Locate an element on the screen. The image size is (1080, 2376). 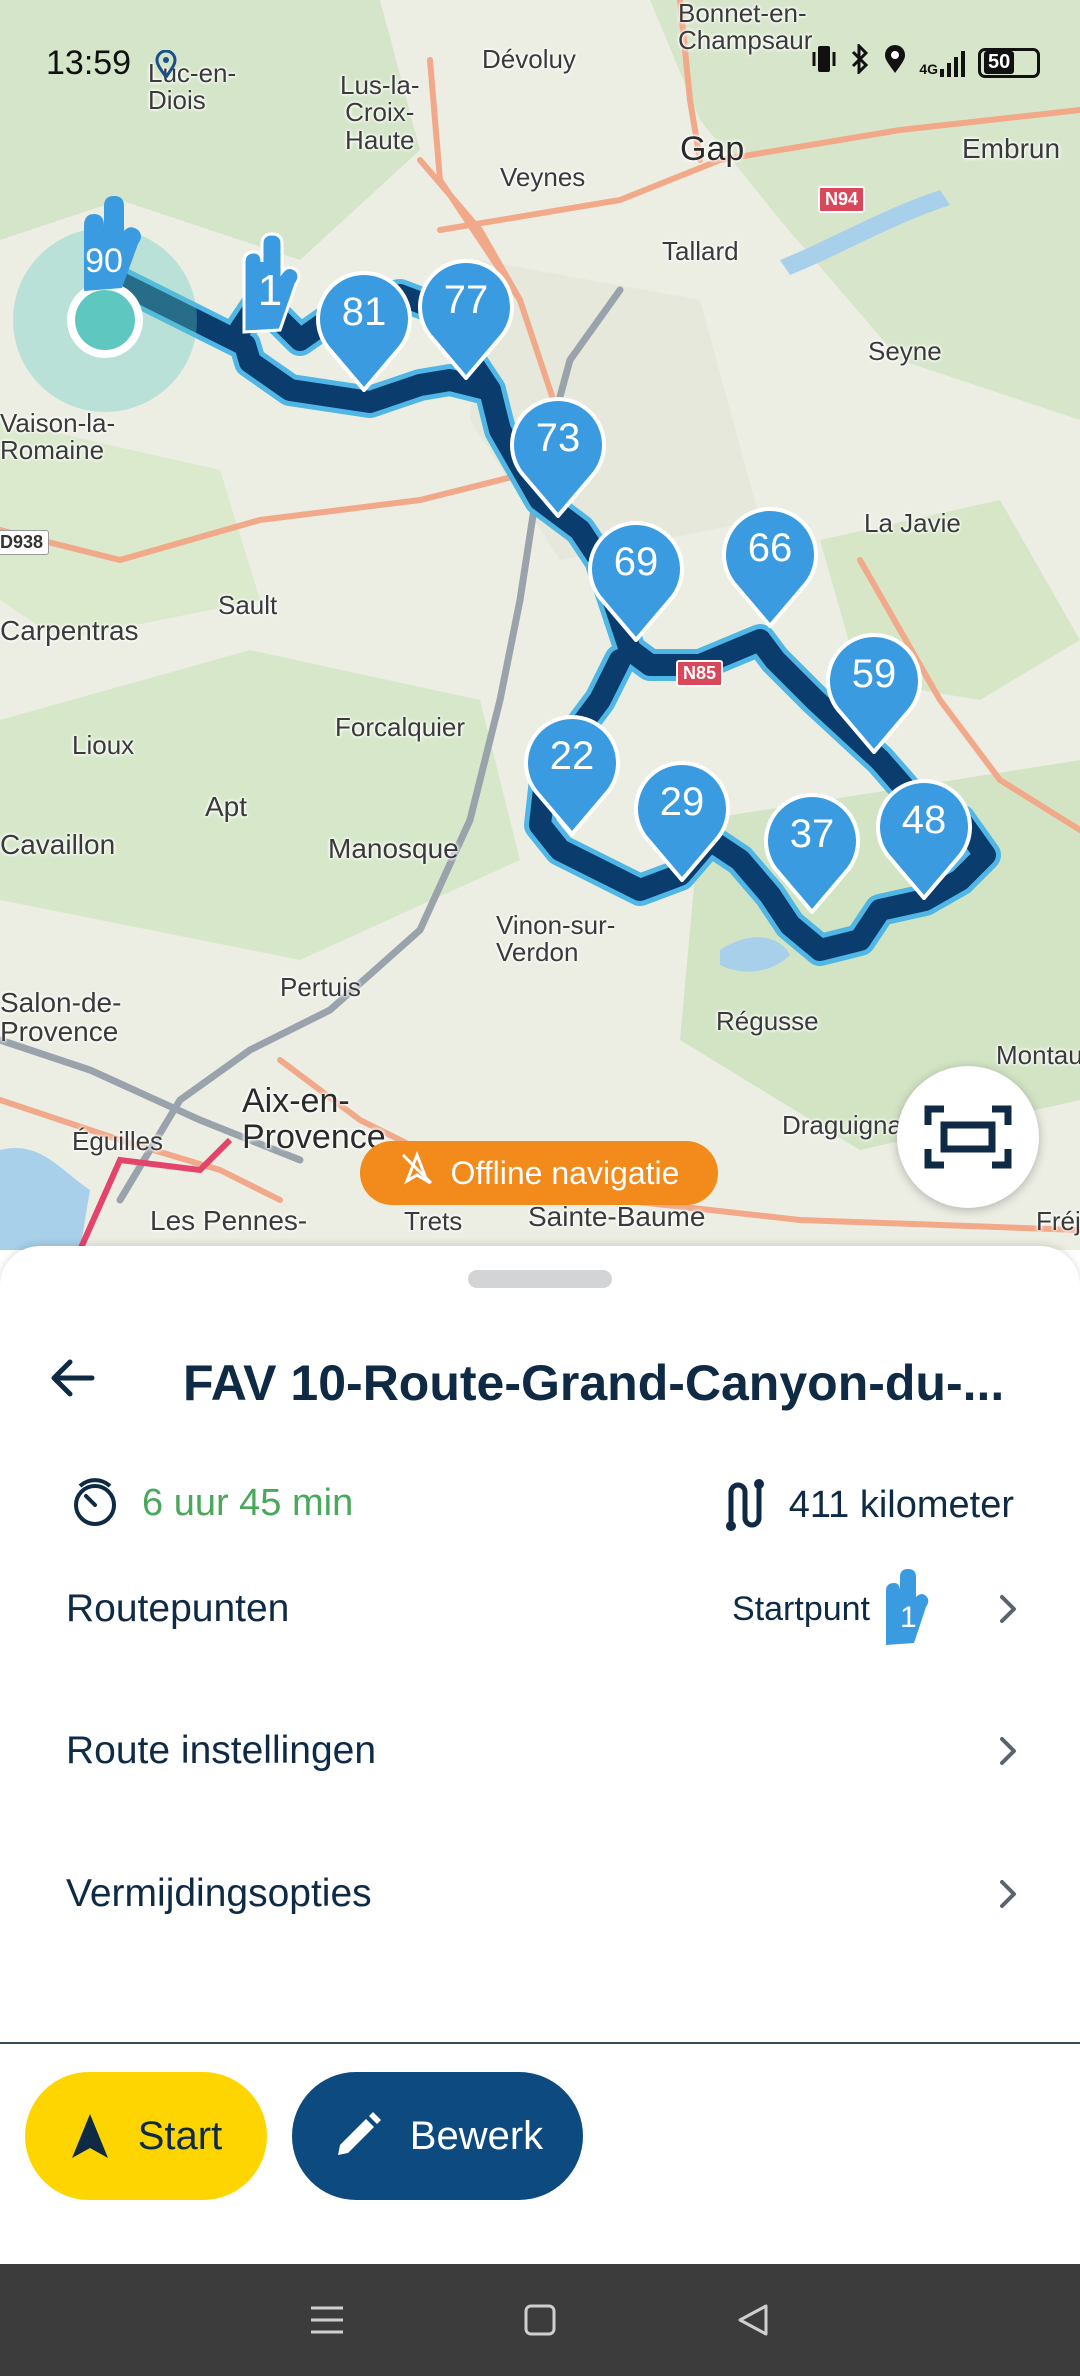
place-label: Vinon-sur- Verdon is located at coordinates (556, 939).